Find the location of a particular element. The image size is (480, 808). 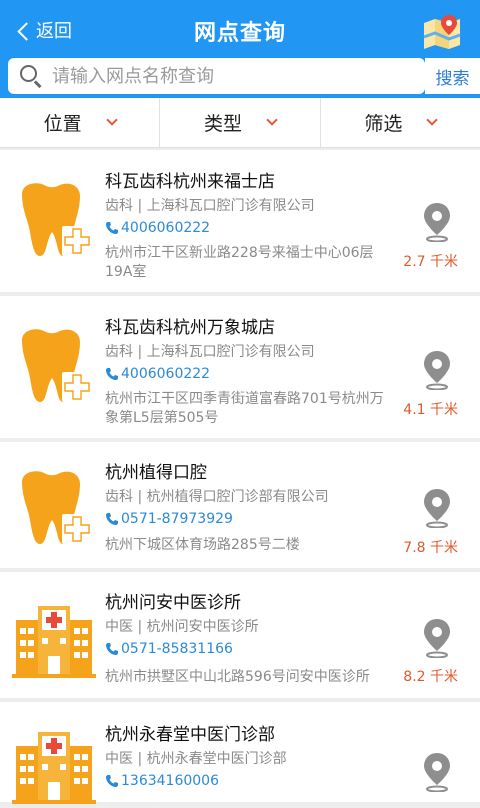

item-address: 杭州下城区体育场路285号二楼 is located at coordinates (202, 545).